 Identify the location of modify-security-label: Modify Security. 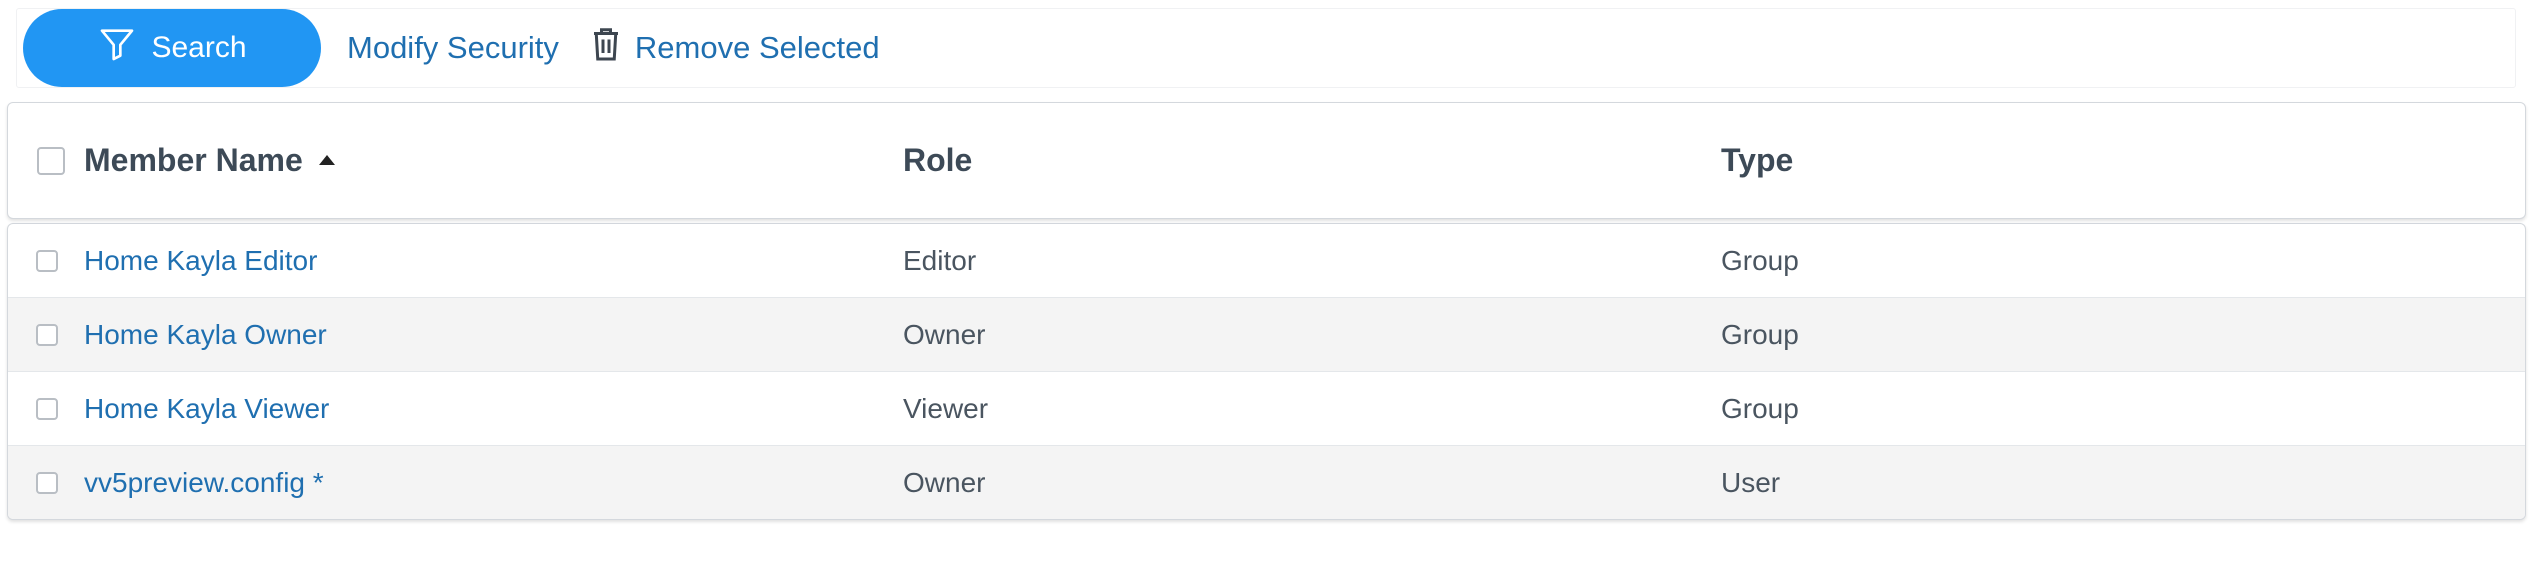
(453, 47).